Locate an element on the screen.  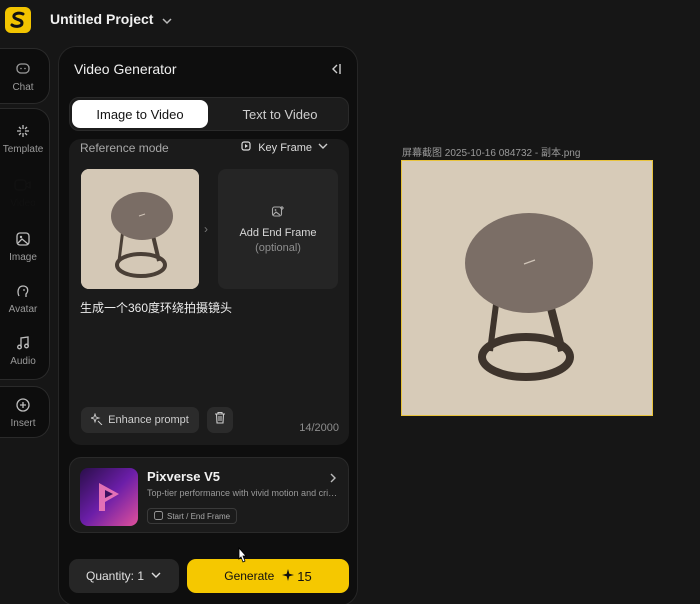
end-frame-title: Add End Frame is located at coordinates (278, 232).